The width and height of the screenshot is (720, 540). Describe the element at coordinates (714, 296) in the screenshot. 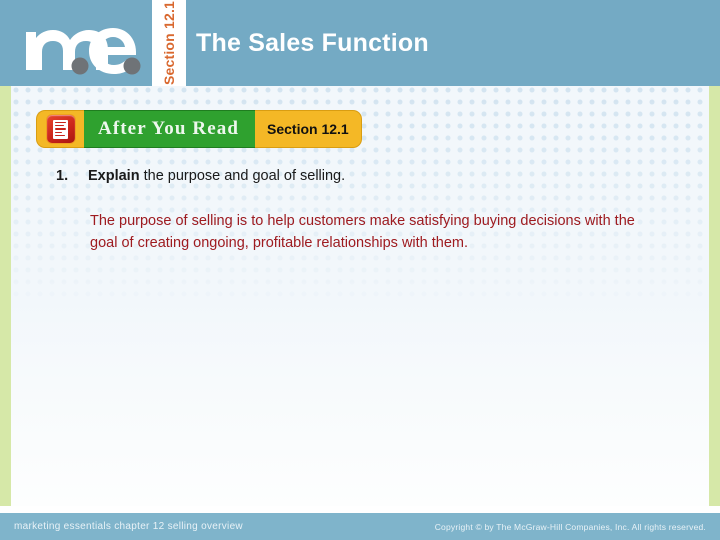

I see `right-green-accent-strip` at that location.